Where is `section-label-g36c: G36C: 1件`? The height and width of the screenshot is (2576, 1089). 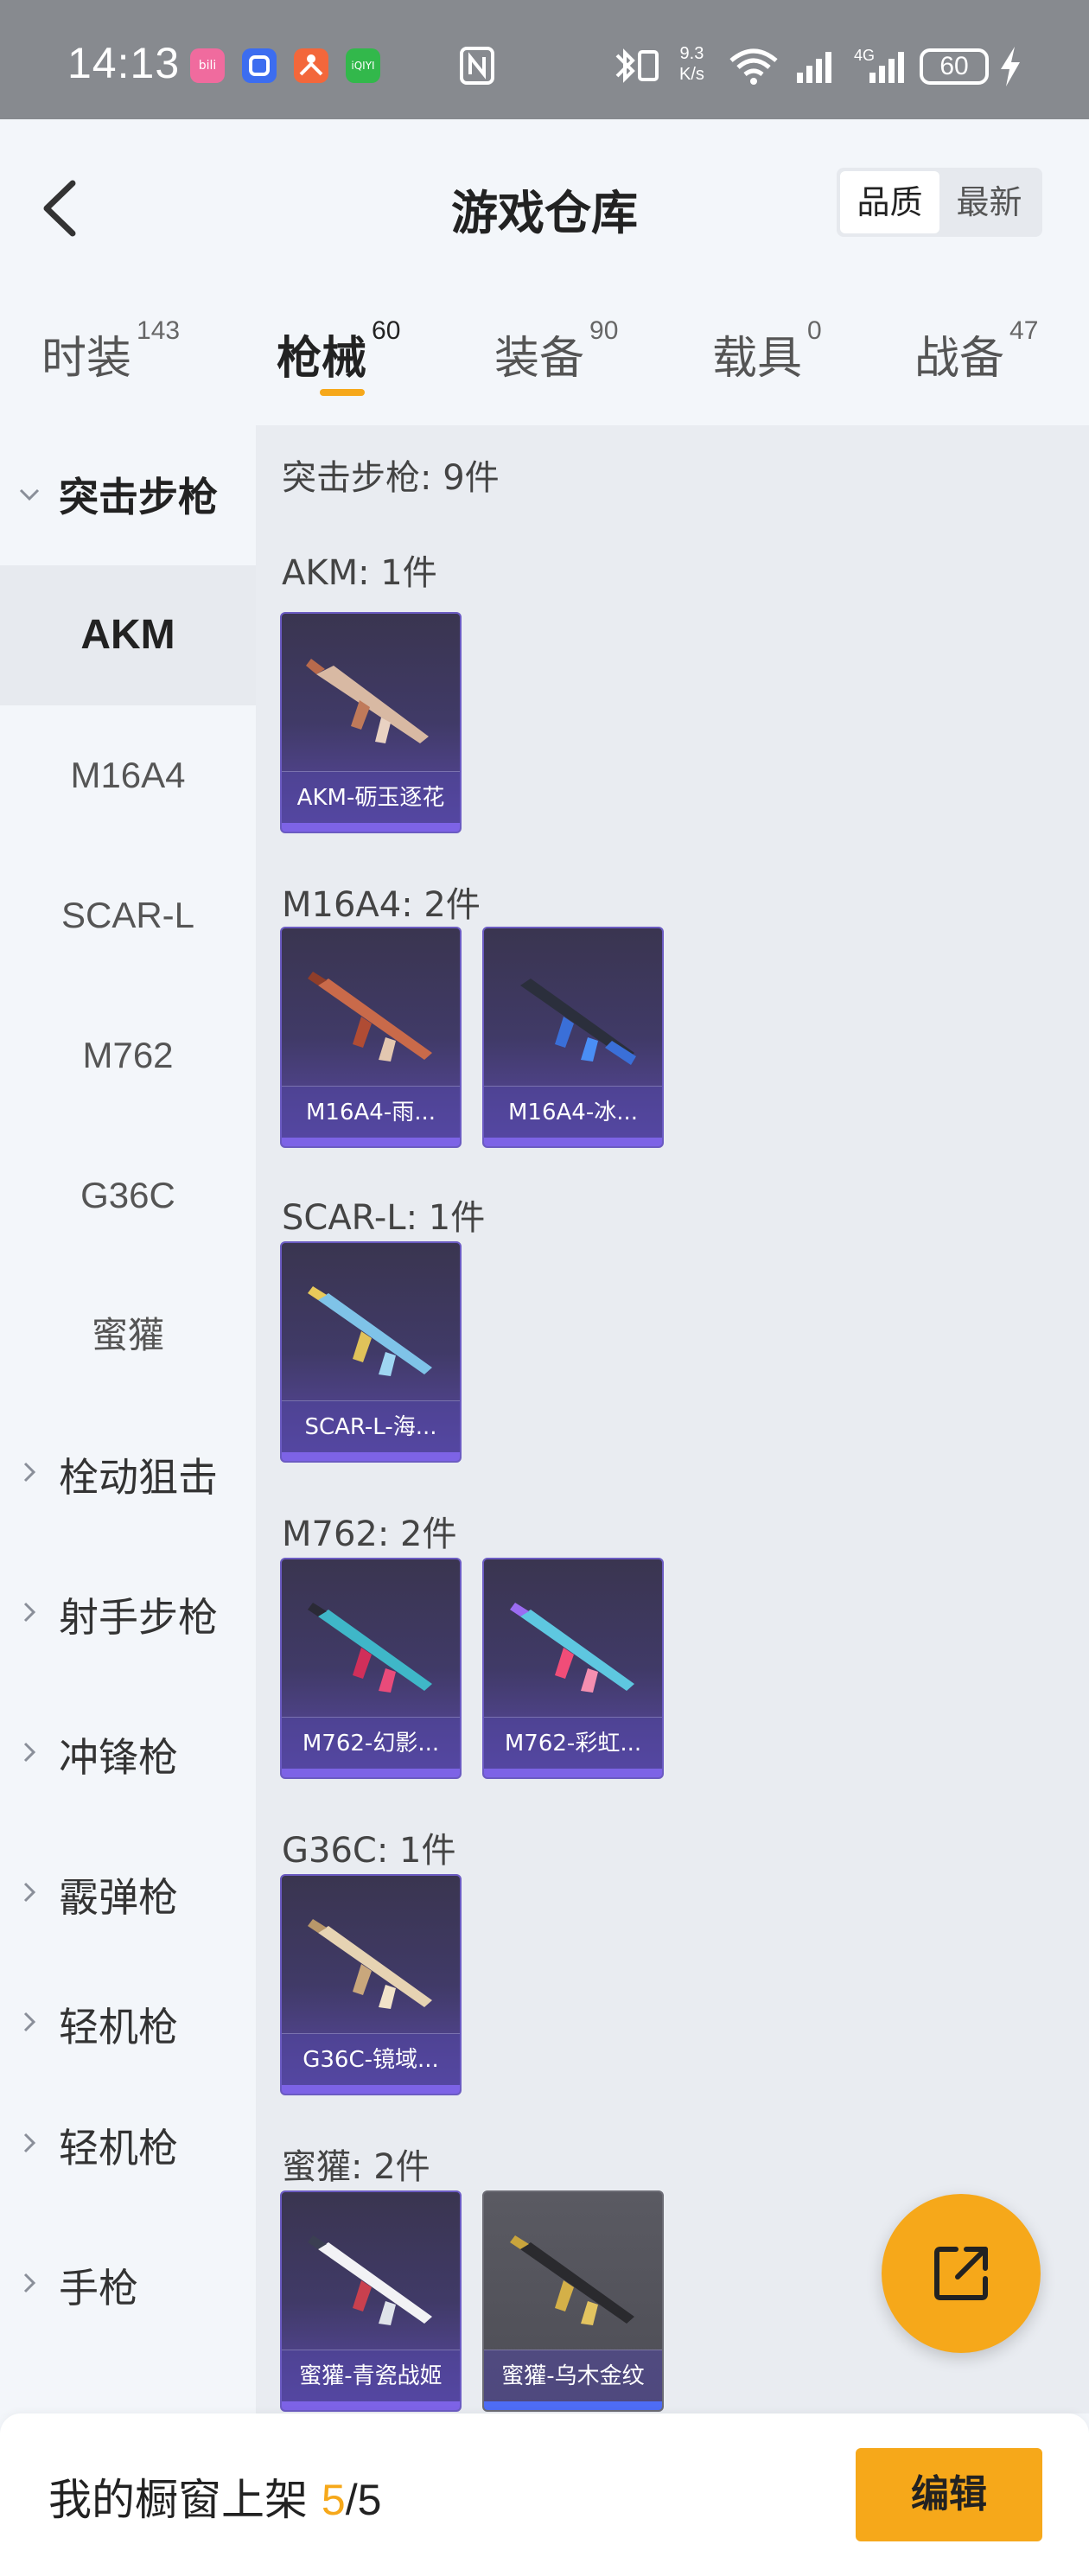 section-label-g36c: G36C: 1件 is located at coordinates (369, 1851).